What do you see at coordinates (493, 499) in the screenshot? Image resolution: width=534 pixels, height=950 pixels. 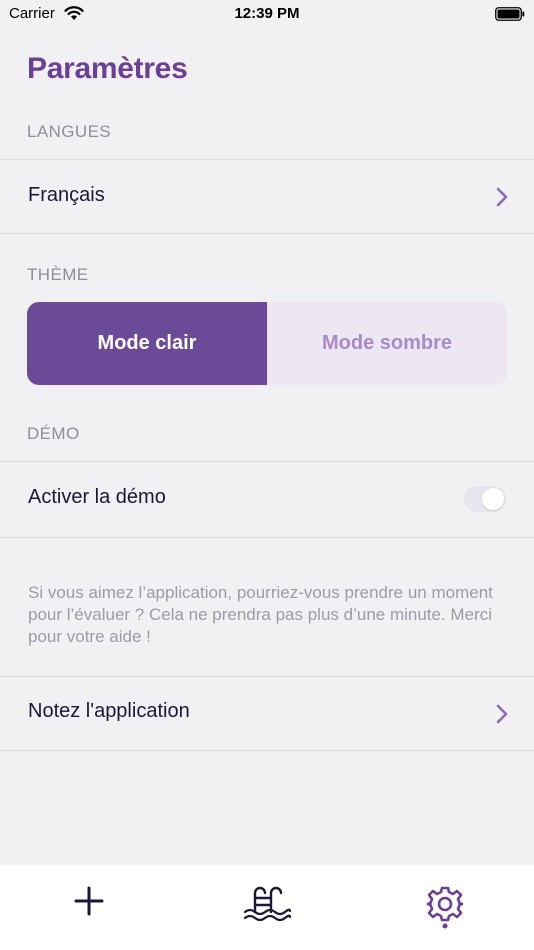 I see `toggle-knob` at bounding box center [493, 499].